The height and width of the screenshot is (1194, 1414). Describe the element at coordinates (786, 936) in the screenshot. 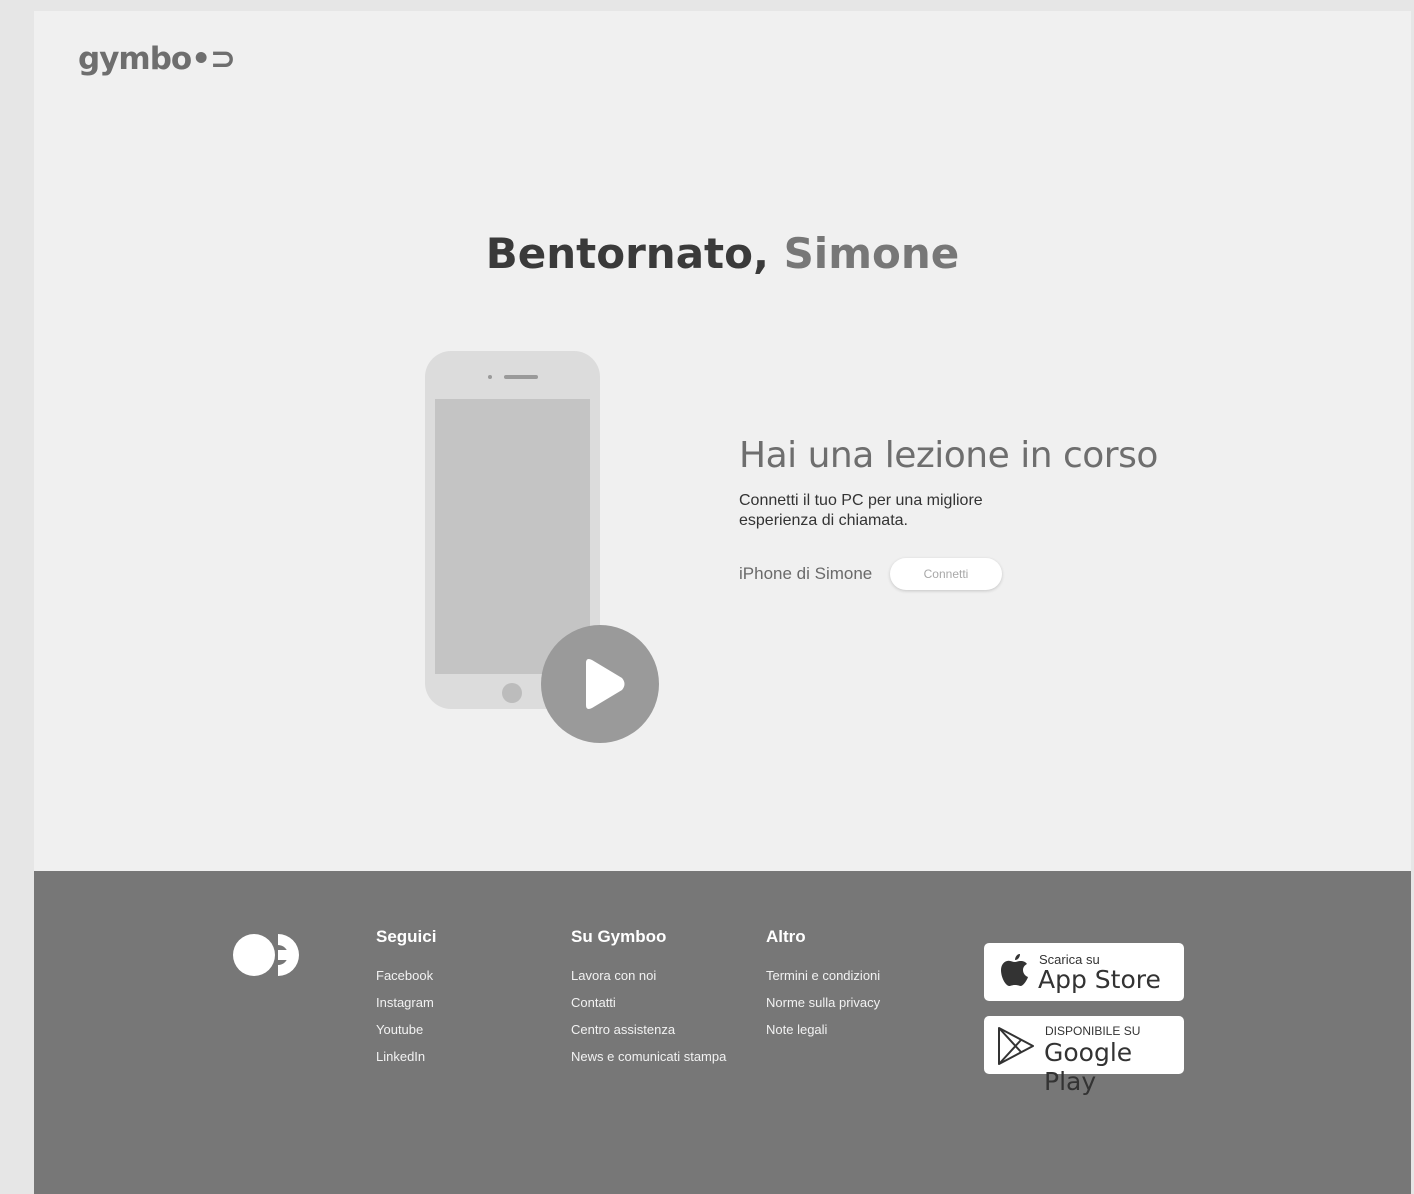

I see `footer-column-title: Altro` at that location.